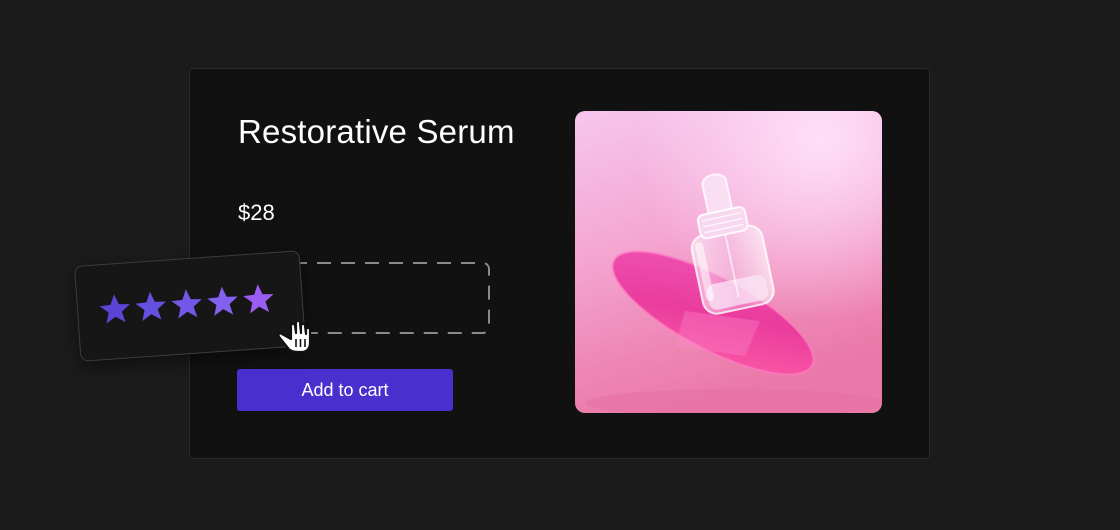  I want to click on add-to-cart-button: Add to cart, so click(345, 390).